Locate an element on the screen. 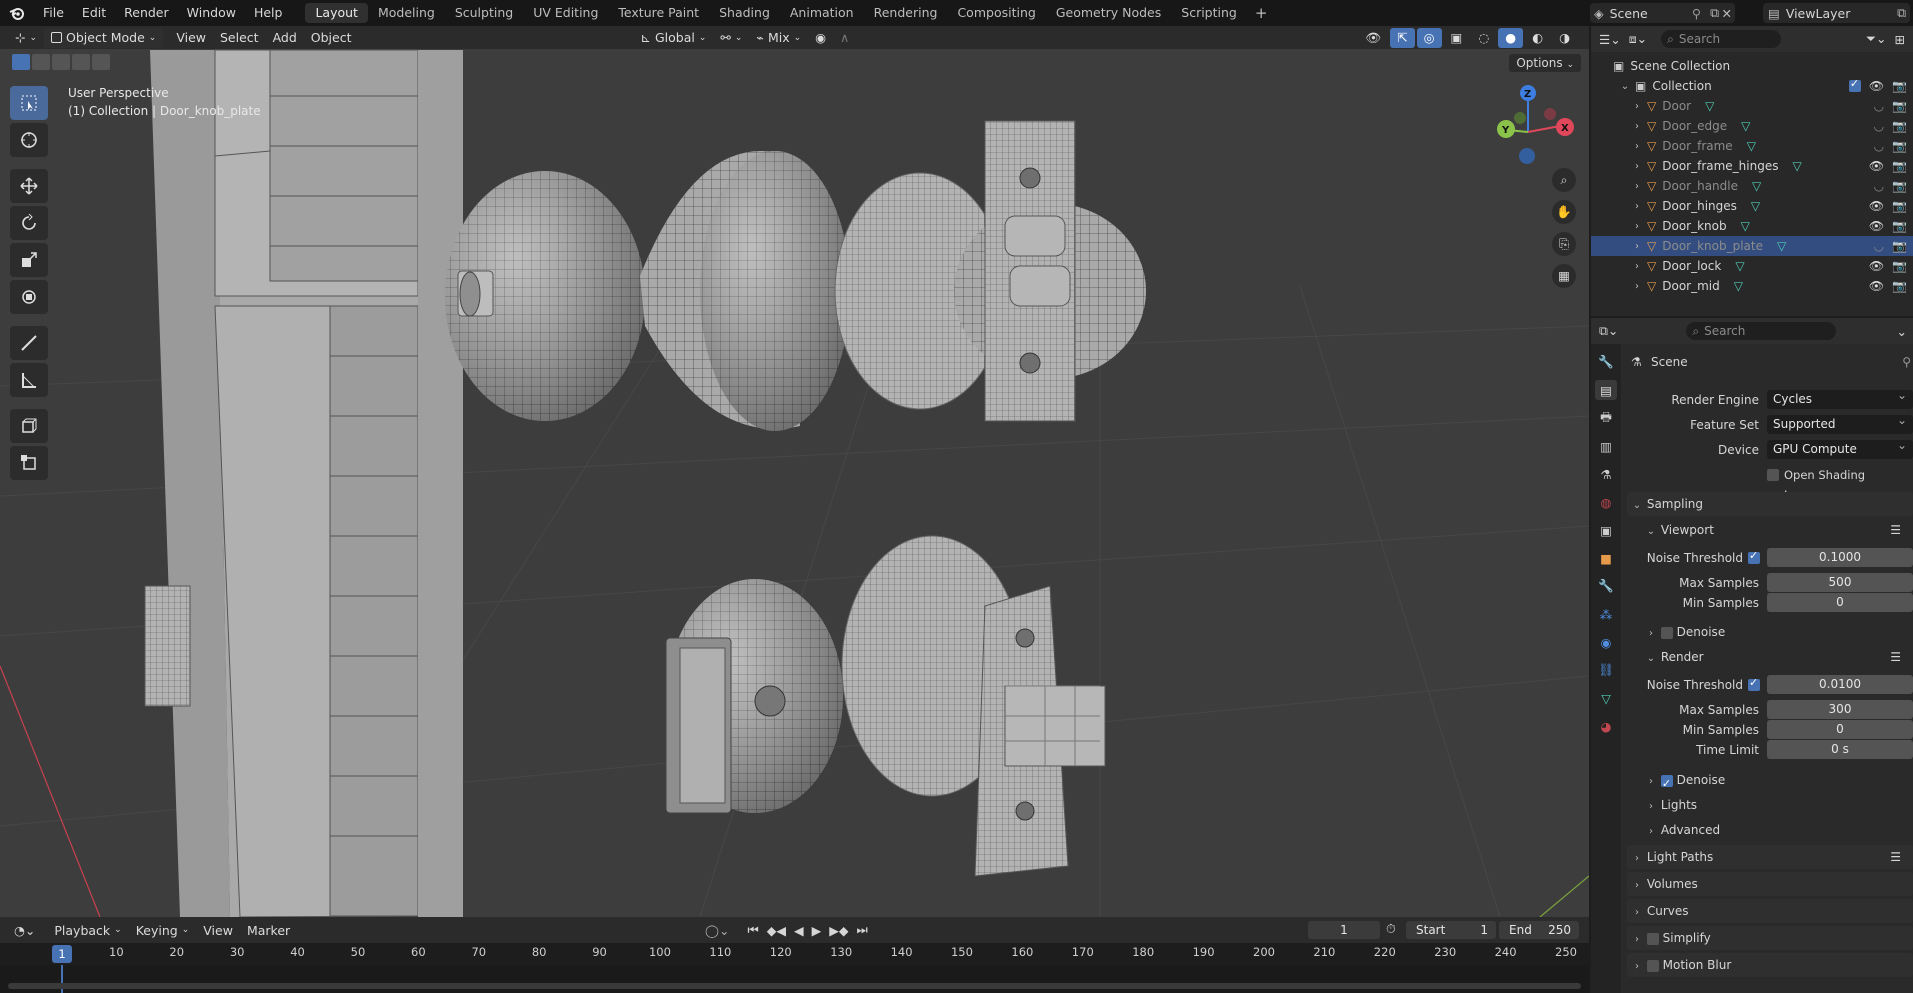  scene-tab-icon: ⚗ is located at coordinates (1606, 474).